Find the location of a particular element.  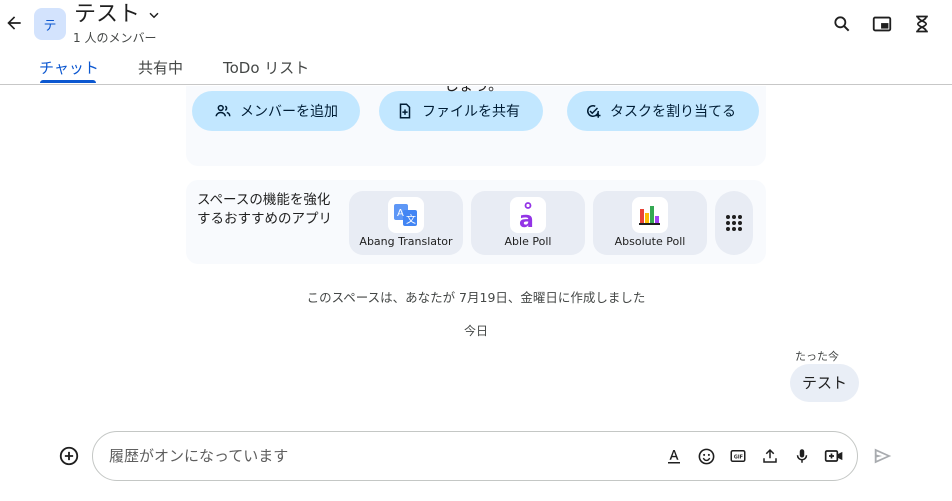

app-absolute-poll: Absolute Poll is located at coordinates (650, 223).